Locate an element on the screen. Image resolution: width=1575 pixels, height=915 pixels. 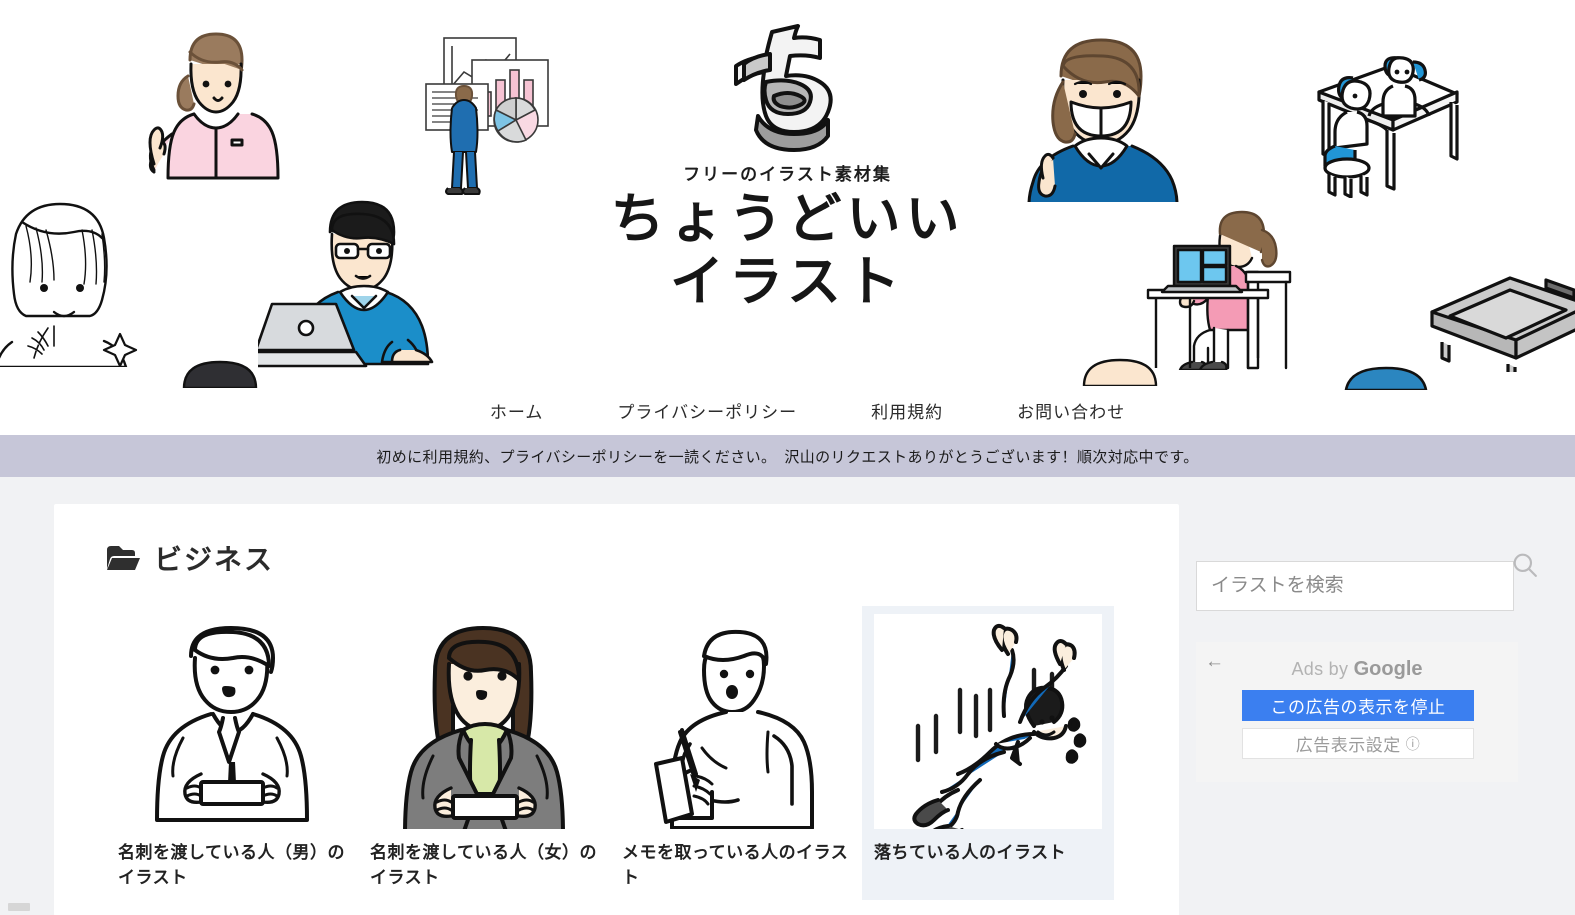
search-icon is located at coordinates (1525, 565).